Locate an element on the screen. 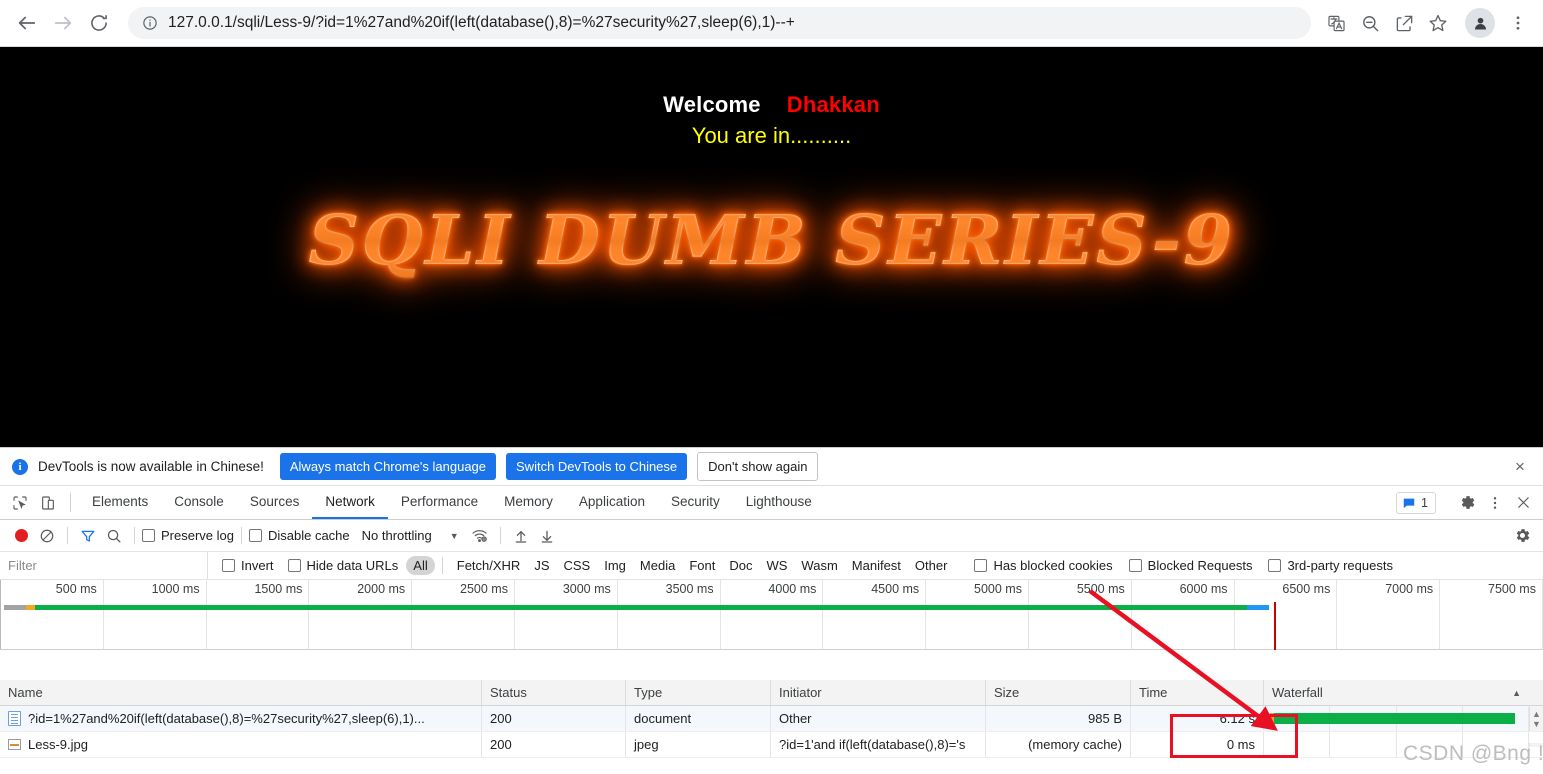 This screenshot has width=1543, height=774. type-filter-img: Img is located at coordinates (615, 565).